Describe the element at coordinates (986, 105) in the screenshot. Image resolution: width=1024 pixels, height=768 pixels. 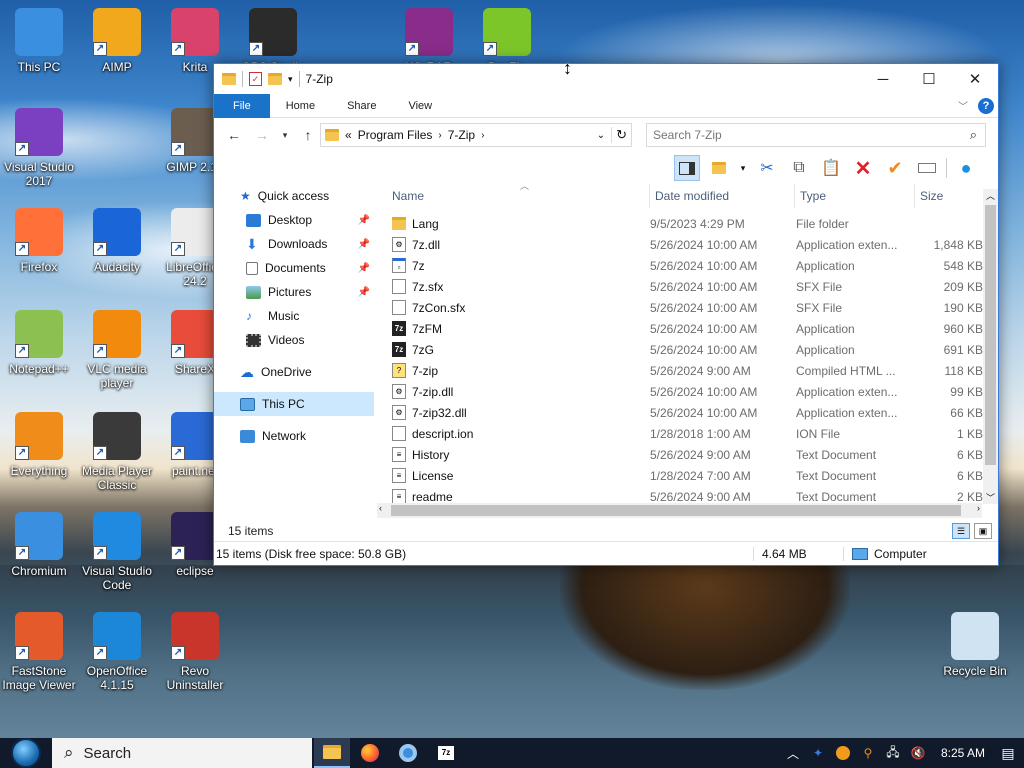
I see `help-icon: ?` at that location.